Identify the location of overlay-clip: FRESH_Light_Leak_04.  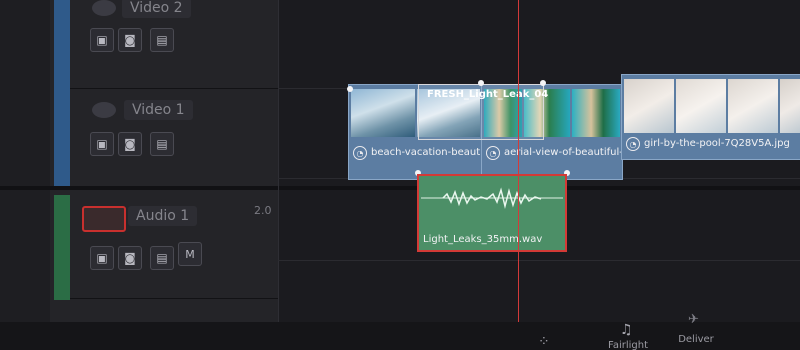
(483, 112).